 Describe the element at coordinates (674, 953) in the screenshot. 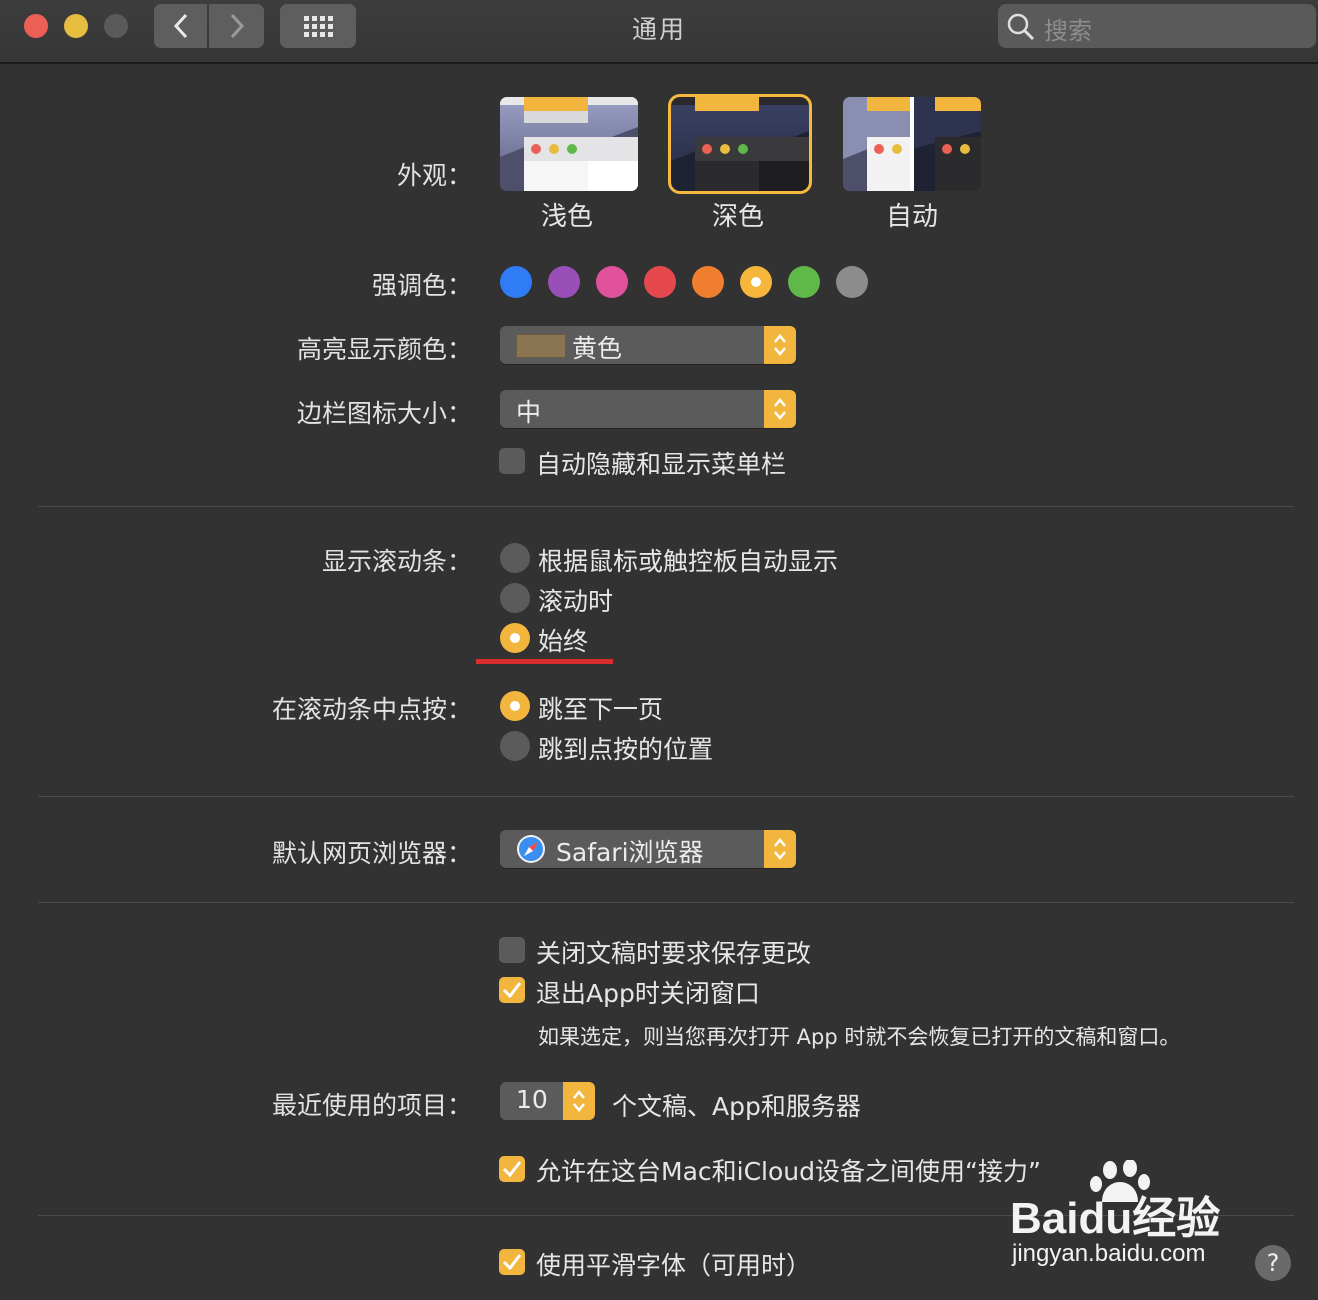

I see `ask-save-label: 关闭文稿时要求保存更改` at that location.